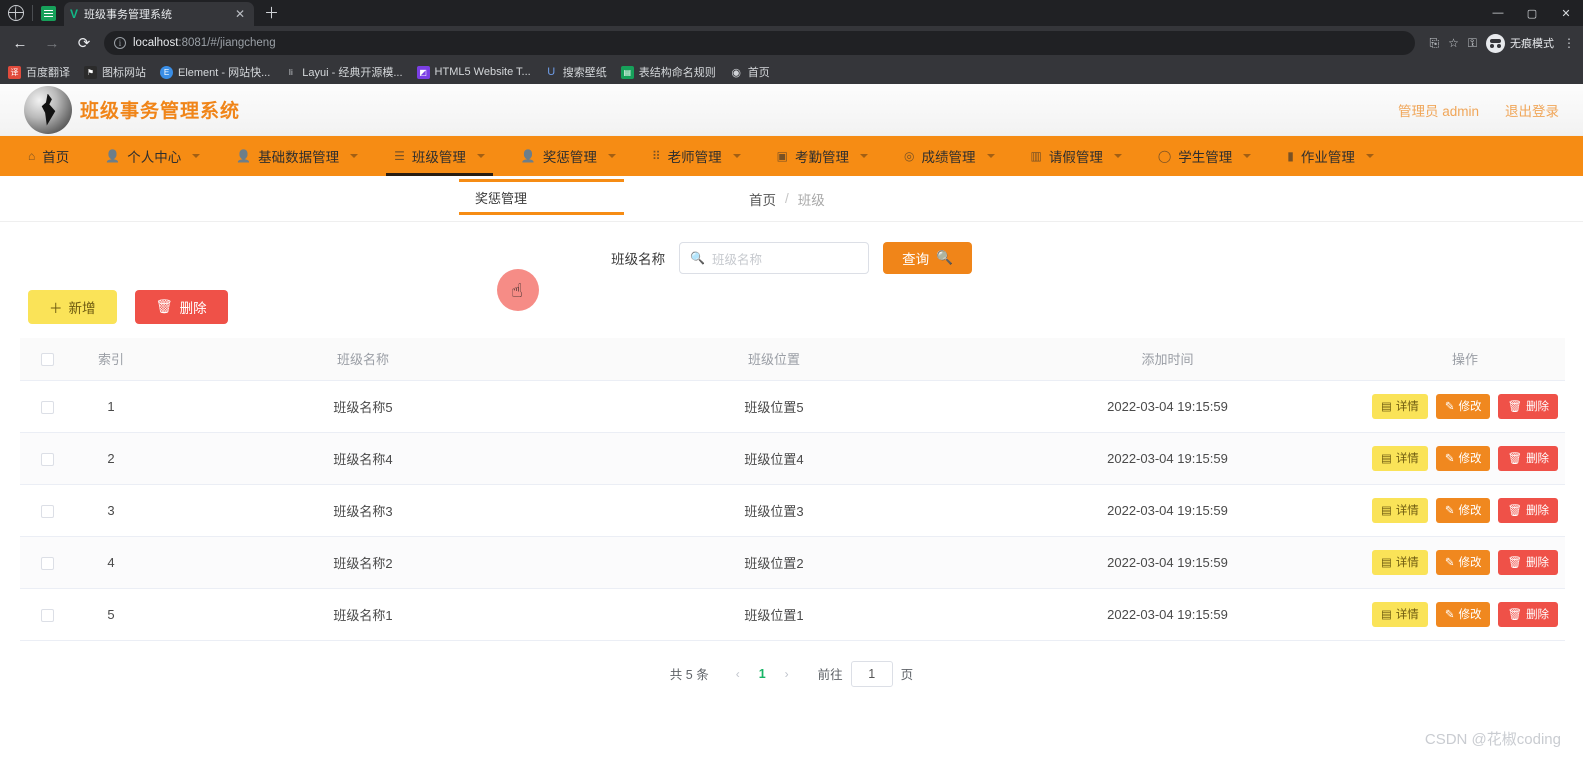 The width and height of the screenshot is (1583, 771). I want to click on address-bar: i localhost:8081/#/jiangcheng, so click(760, 43).